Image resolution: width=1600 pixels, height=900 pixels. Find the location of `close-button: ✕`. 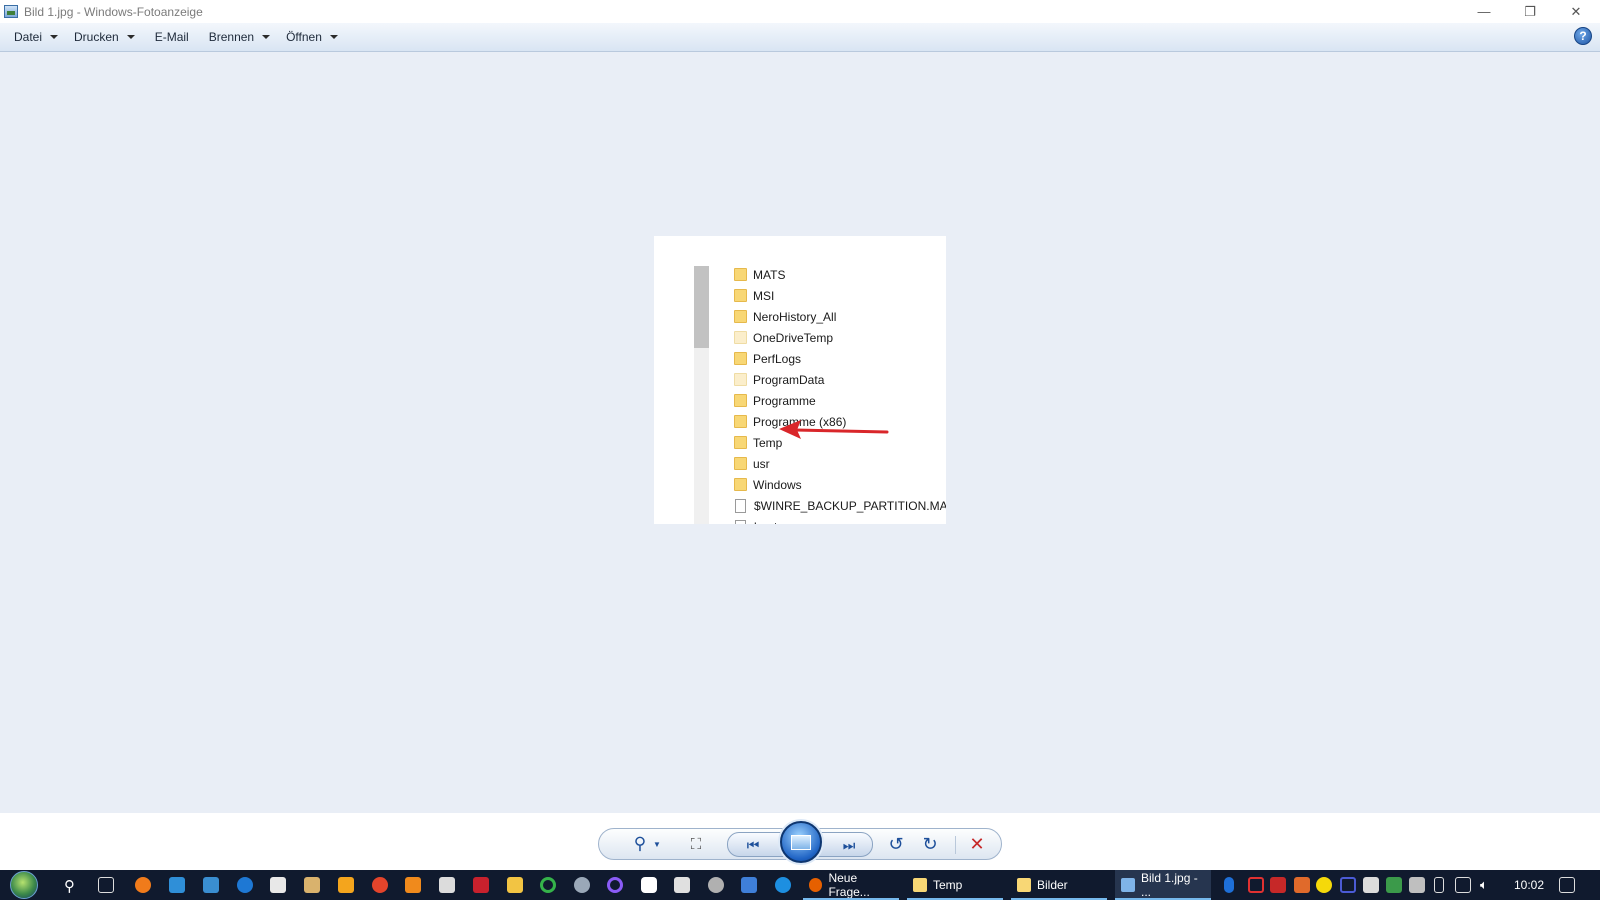

close-button: ✕ is located at coordinates (1576, 11).